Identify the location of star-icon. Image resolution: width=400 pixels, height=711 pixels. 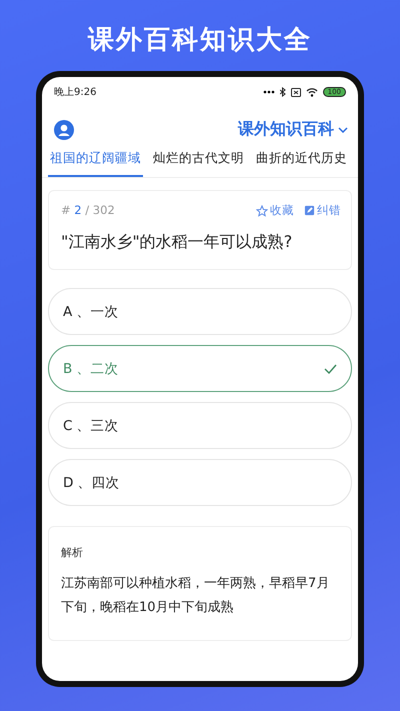
(262, 210).